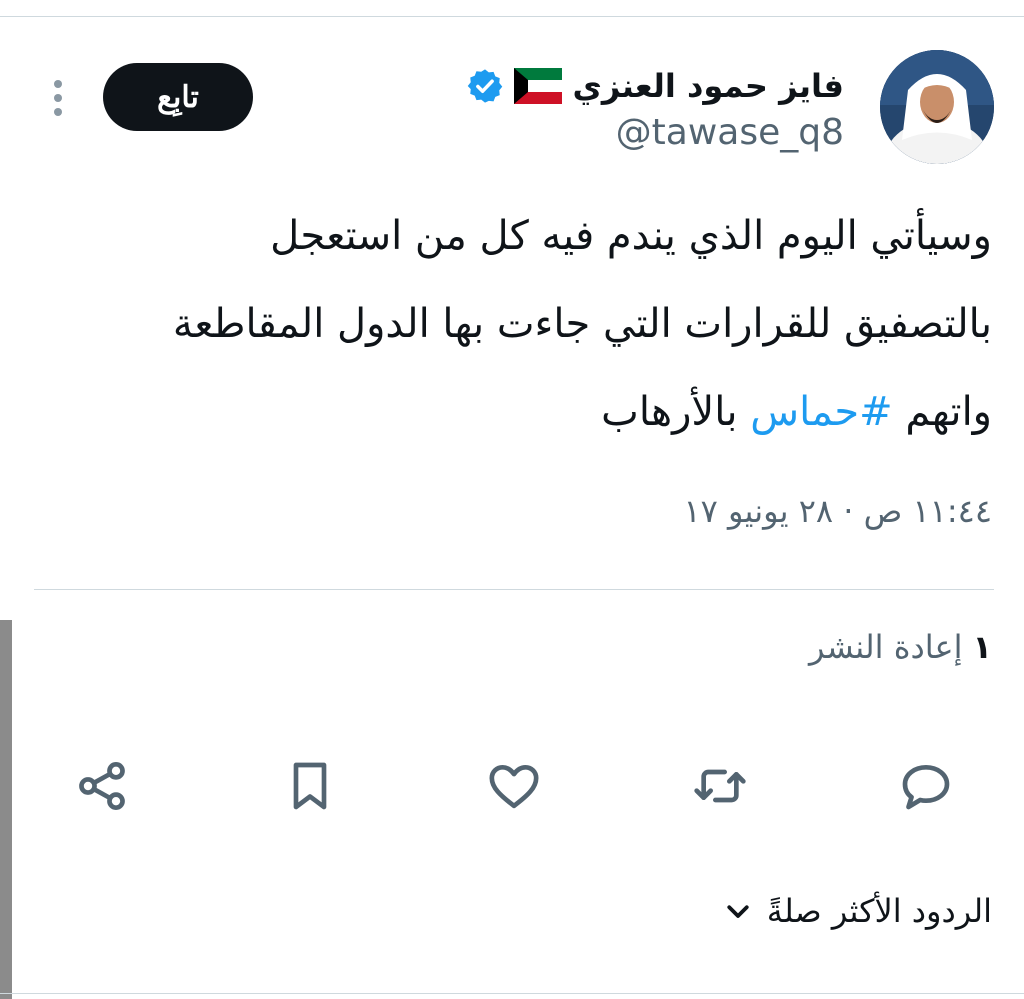  What do you see at coordinates (512, 993) in the screenshot?
I see `bottom-divider` at bounding box center [512, 993].